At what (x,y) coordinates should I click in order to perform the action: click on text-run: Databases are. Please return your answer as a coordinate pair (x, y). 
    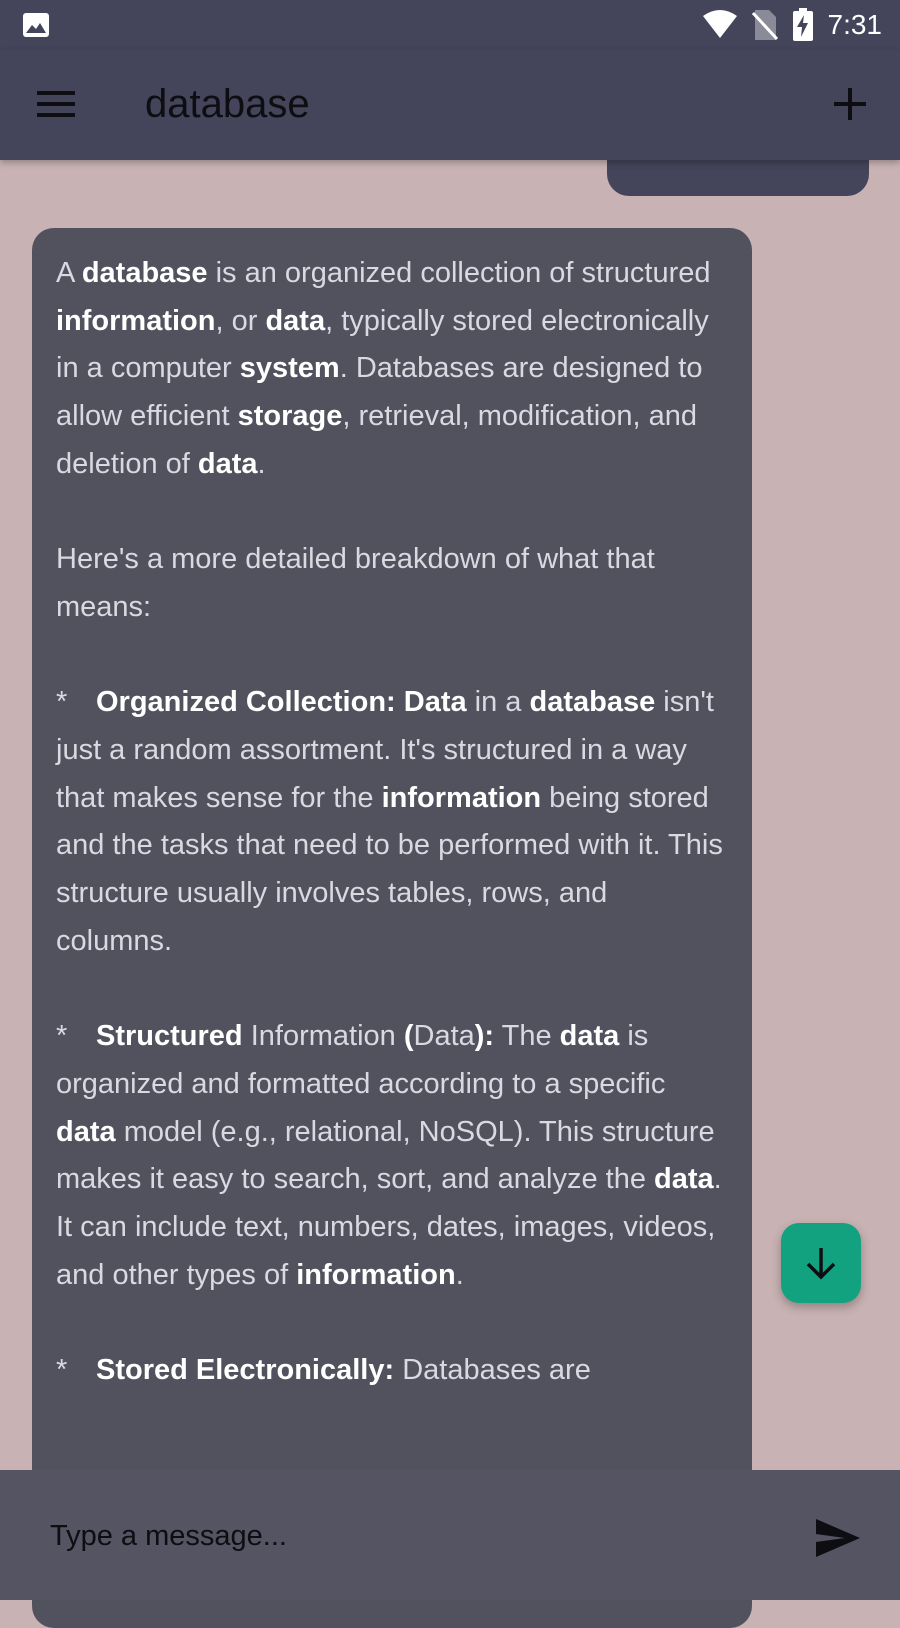
    Looking at the image, I should click on (492, 1370).